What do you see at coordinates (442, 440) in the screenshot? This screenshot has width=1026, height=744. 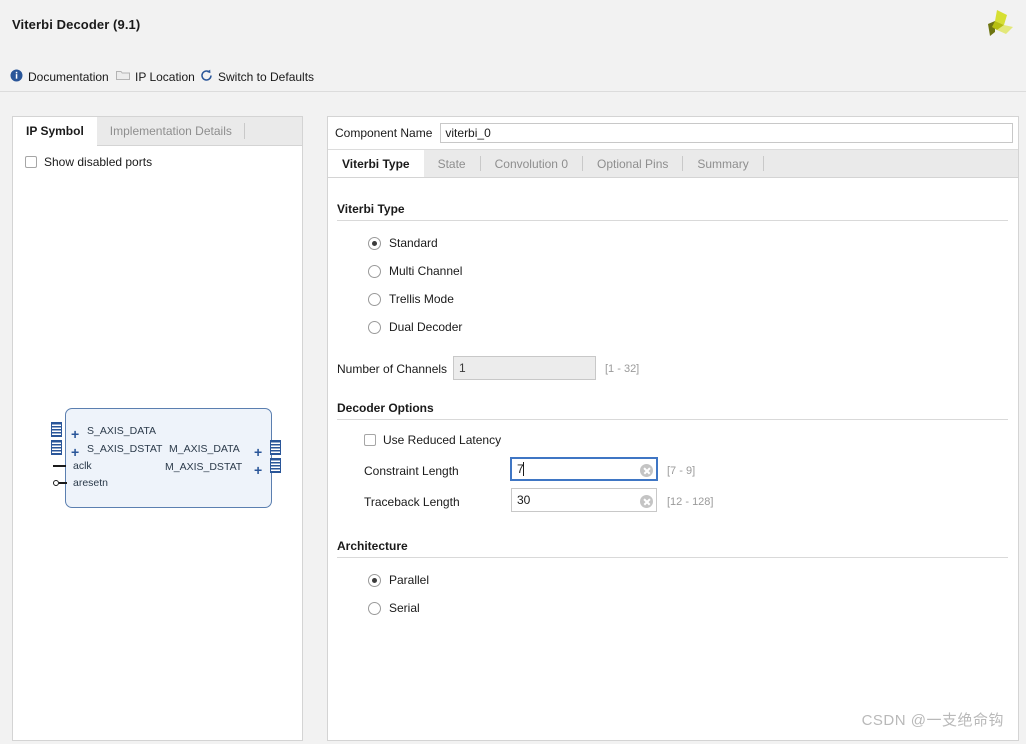 I see `use-reduced-latency-label: Use Reduced Latency` at bounding box center [442, 440].